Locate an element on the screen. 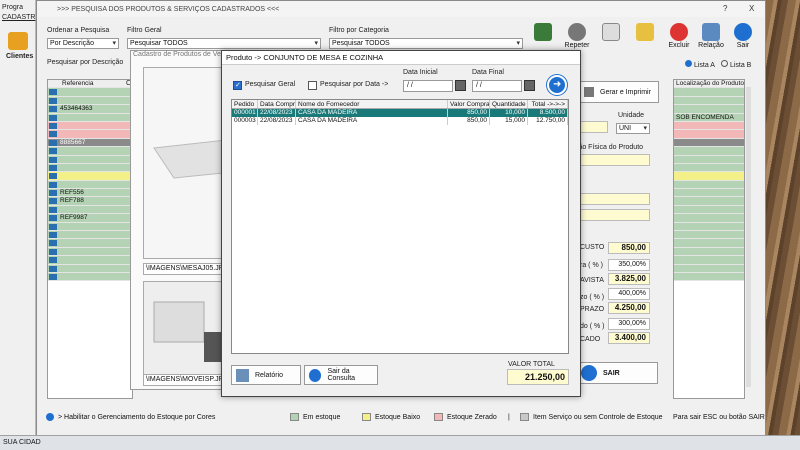 The height and width of the screenshot is (450, 800). column-header: Data Compra is located at coordinates (277, 104).